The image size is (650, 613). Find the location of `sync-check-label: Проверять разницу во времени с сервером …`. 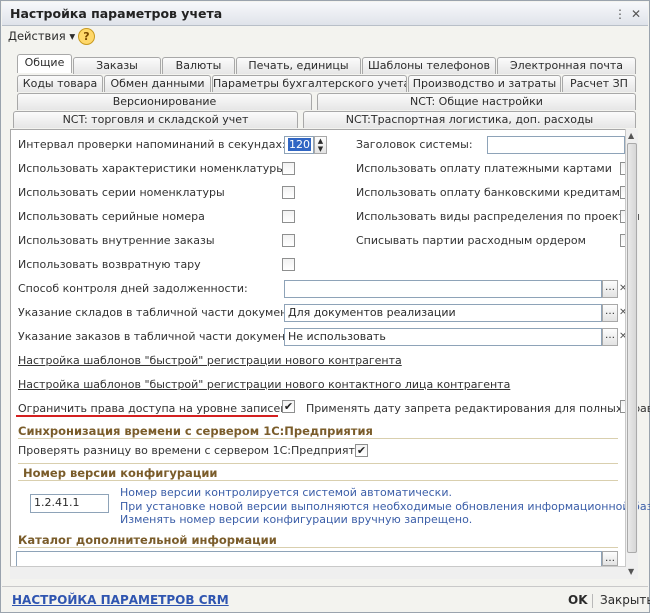

sync-check-label: Проверять разницу во времени с сервером … is located at coordinates (193, 450).